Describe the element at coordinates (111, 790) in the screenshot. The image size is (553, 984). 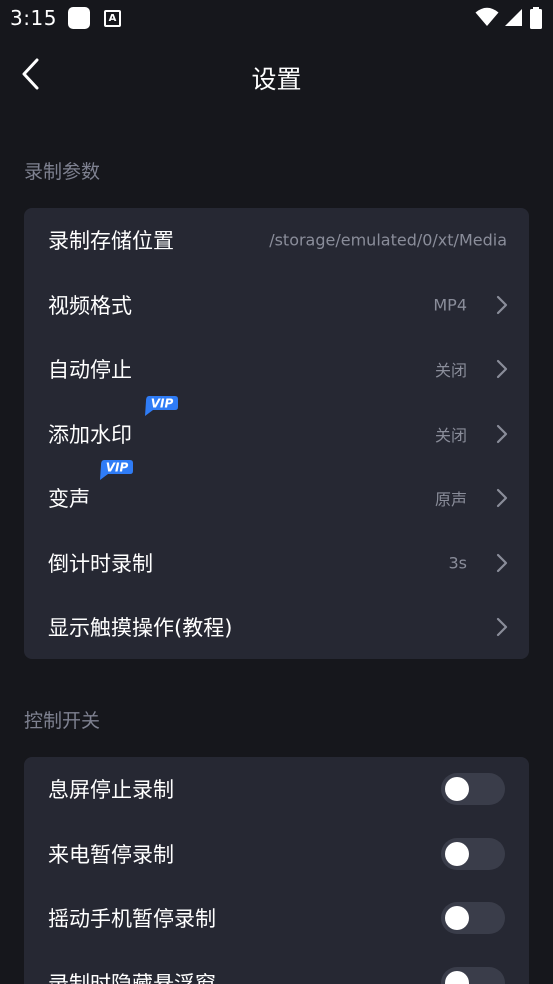
I see `setting-label: 息屏停止录制` at that location.